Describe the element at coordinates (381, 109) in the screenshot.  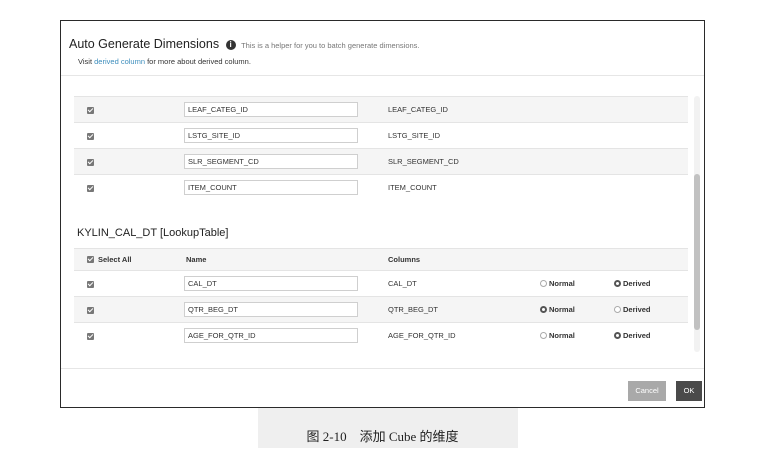
I see `table-row: LEAF_CATEG_ID` at that location.